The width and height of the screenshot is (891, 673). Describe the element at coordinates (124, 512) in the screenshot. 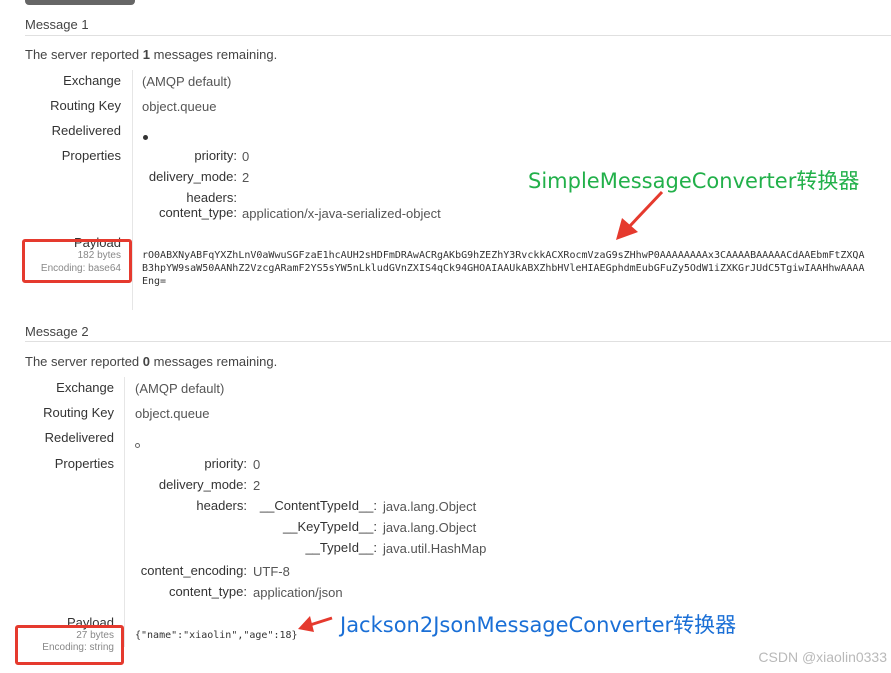

I see `message-2-column-divider` at that location.